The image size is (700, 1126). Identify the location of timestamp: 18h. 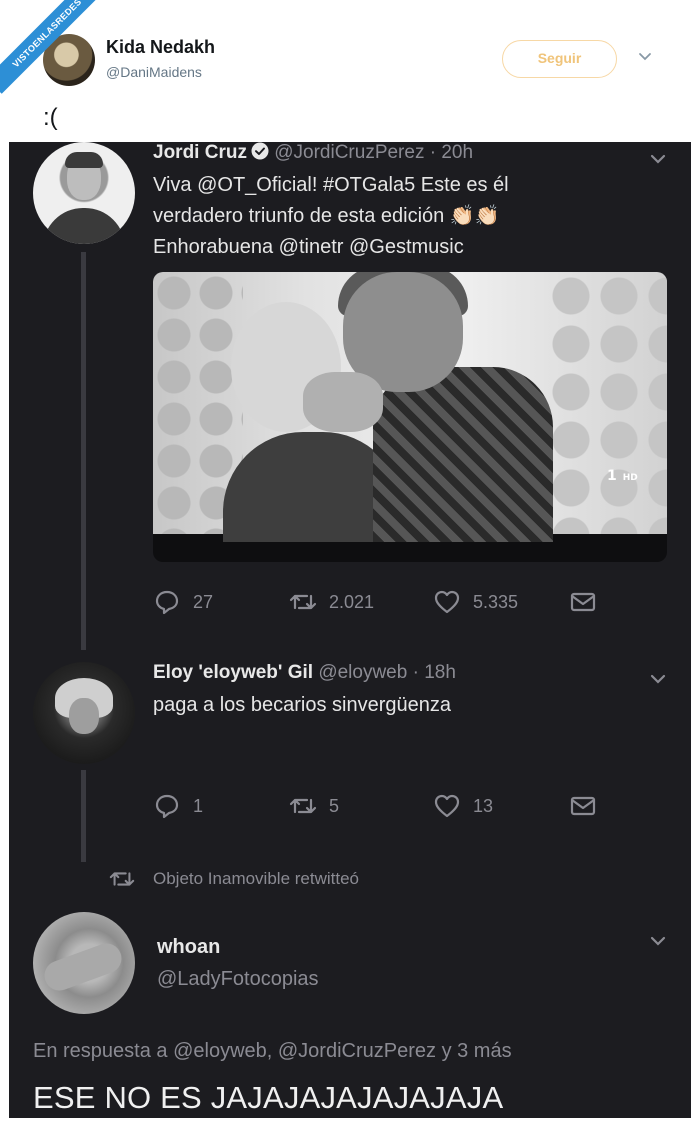
(440, 672).